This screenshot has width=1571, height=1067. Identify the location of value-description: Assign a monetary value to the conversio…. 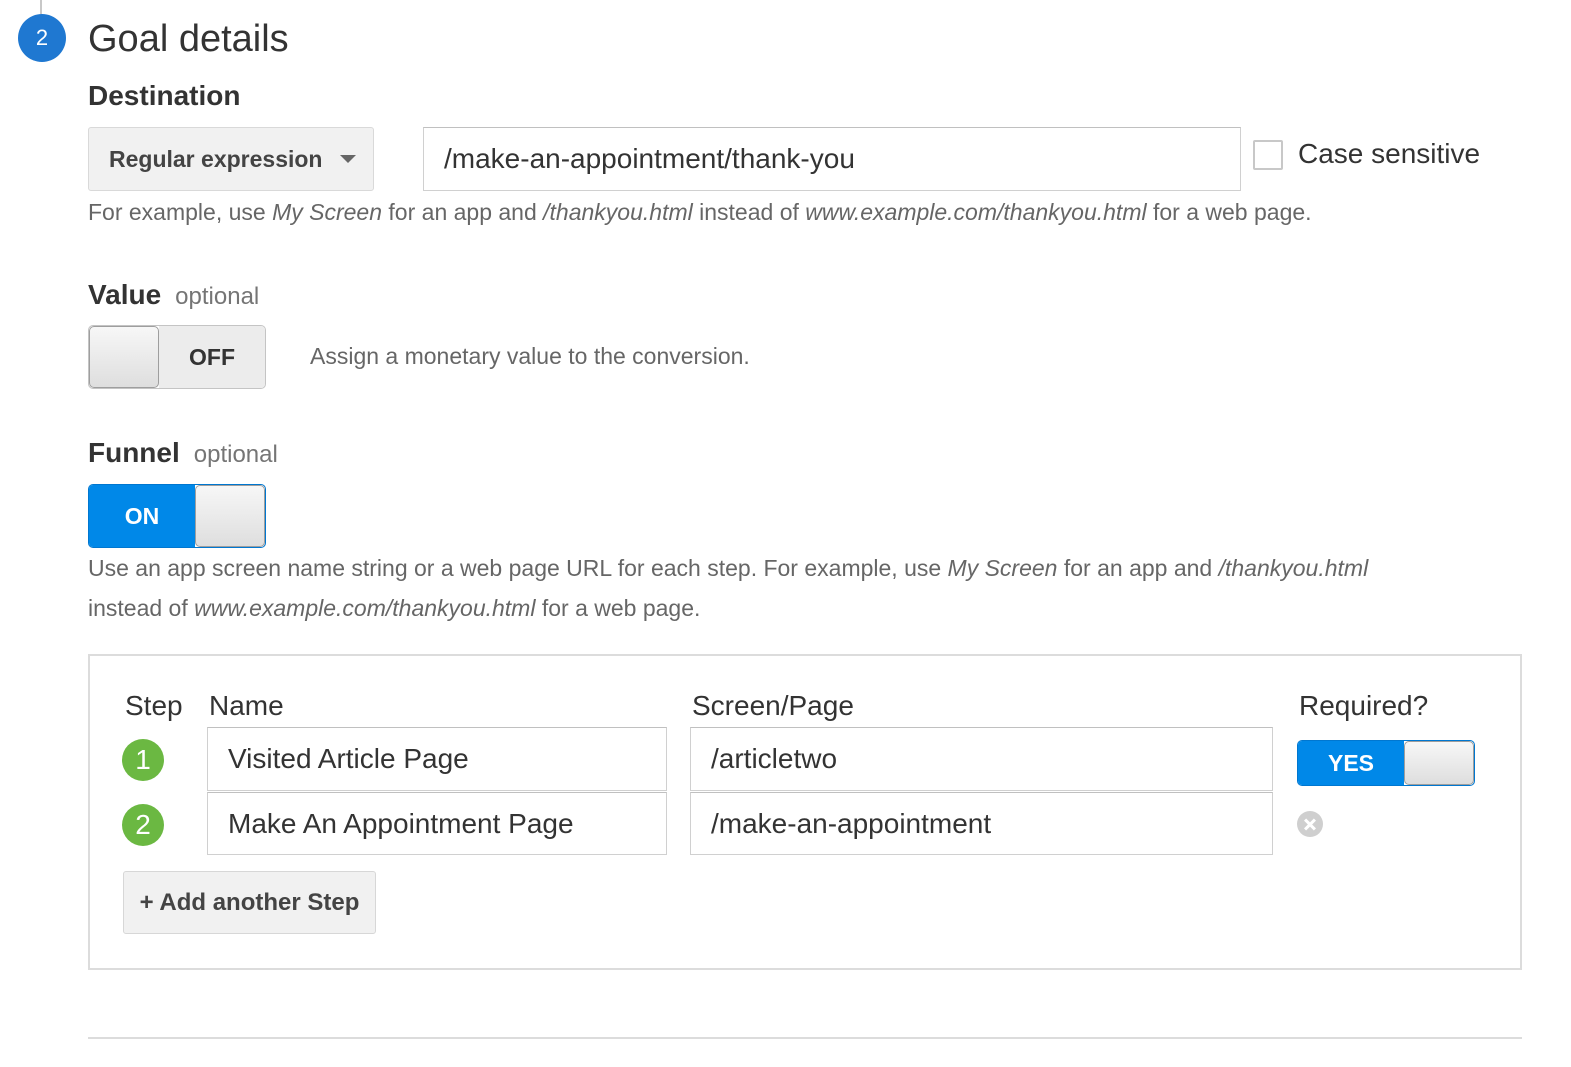
(530, 356).